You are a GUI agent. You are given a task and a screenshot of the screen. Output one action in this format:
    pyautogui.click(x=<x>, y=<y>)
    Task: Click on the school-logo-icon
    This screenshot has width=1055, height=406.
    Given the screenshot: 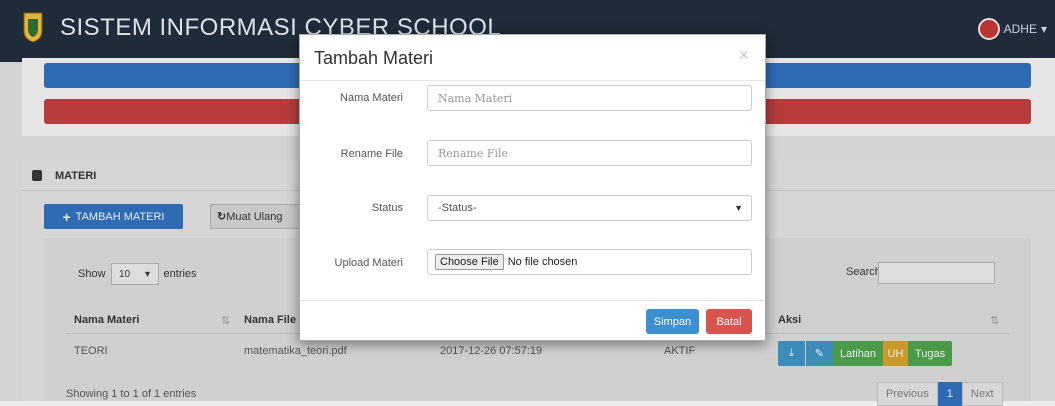 What is the action you would take?
    pyautogui.click(x=33, y=27)
    